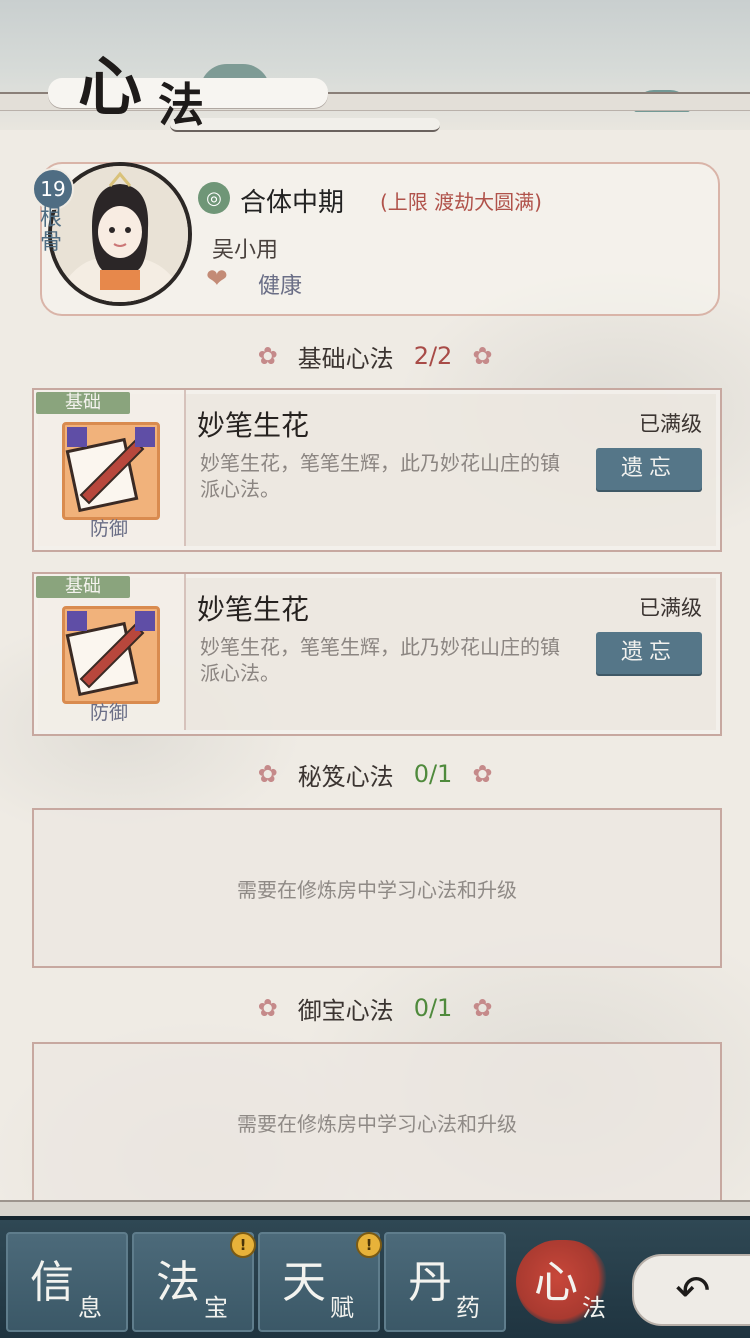 This screenshot has width=750, height=1338. I want to click on section-title: 秘笈心法, so click(345, 776).